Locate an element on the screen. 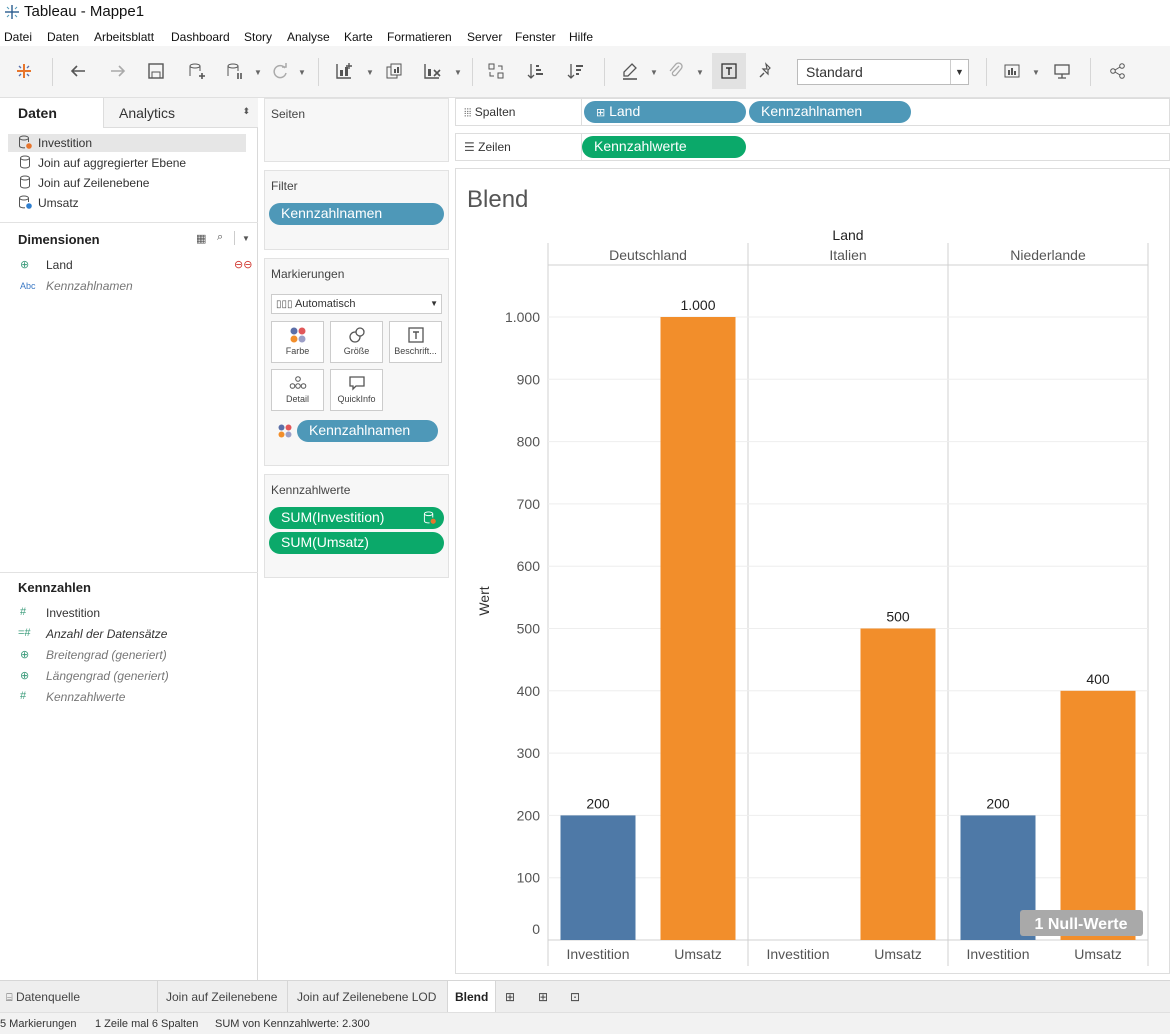 The image size is (1170, 1034). sort-descending-icon is located at coordinates (576, 71).